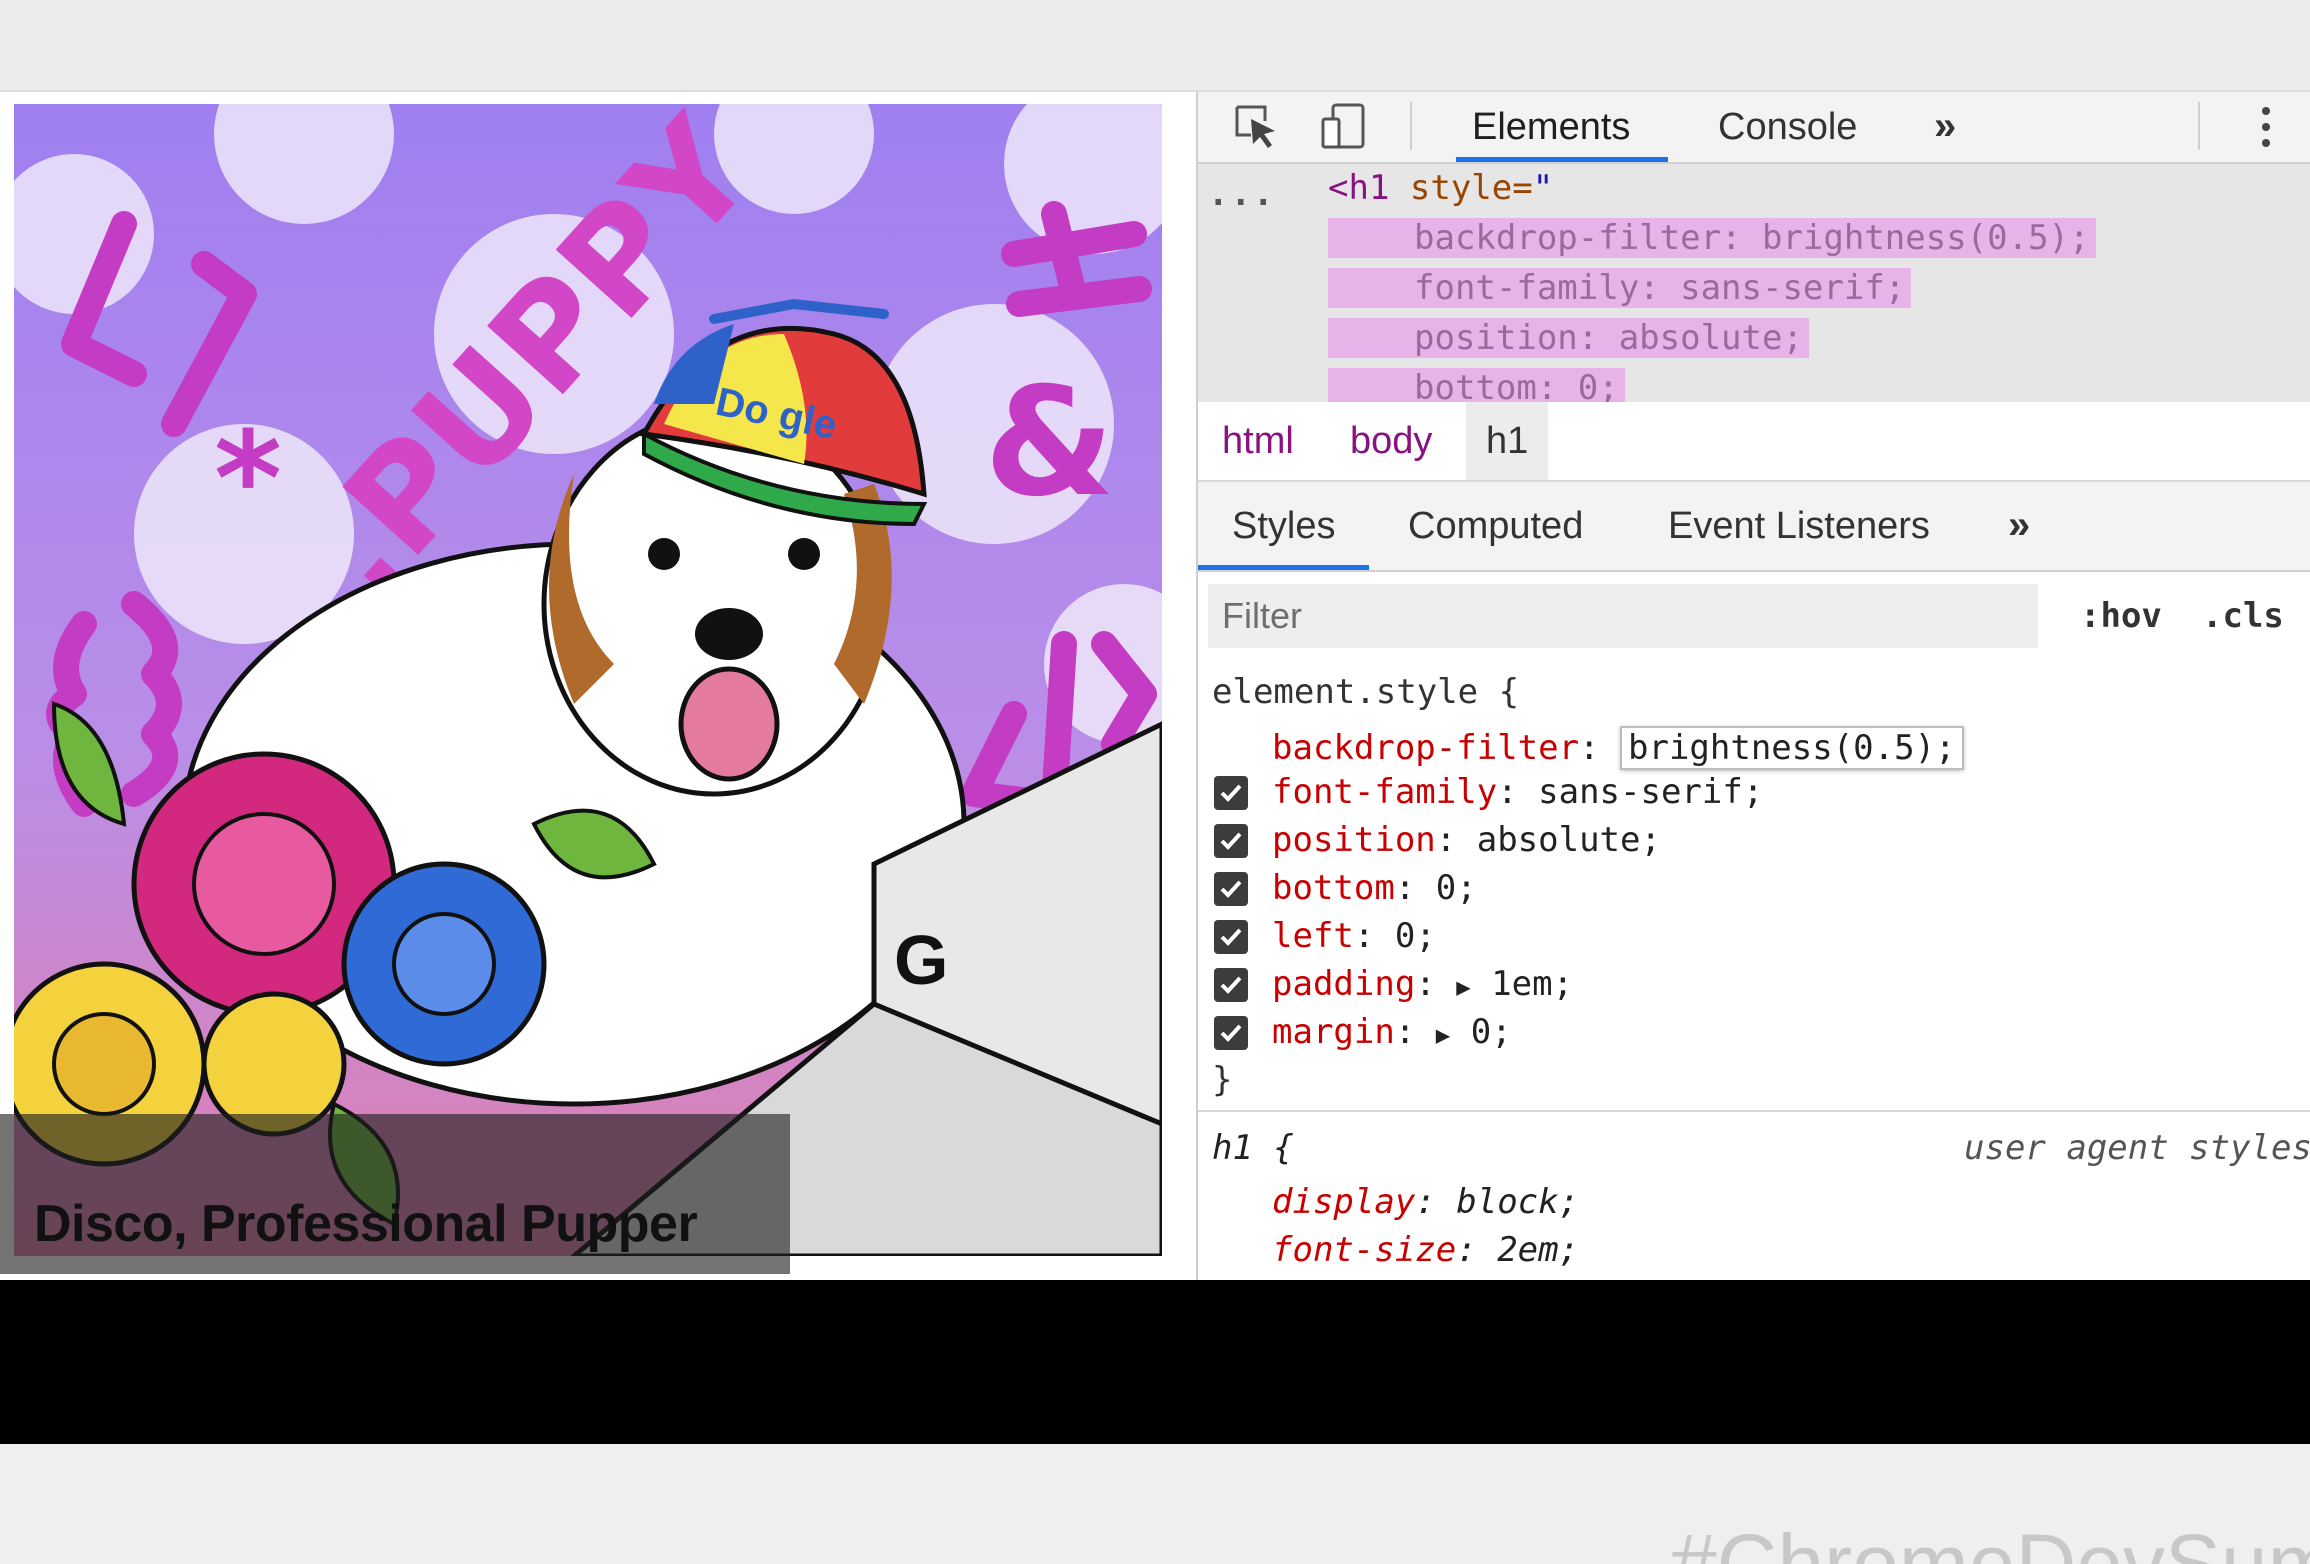 This screenshot has width=2310, height=1564. I want to click on cls-button: .cls, so click(2243, 616).